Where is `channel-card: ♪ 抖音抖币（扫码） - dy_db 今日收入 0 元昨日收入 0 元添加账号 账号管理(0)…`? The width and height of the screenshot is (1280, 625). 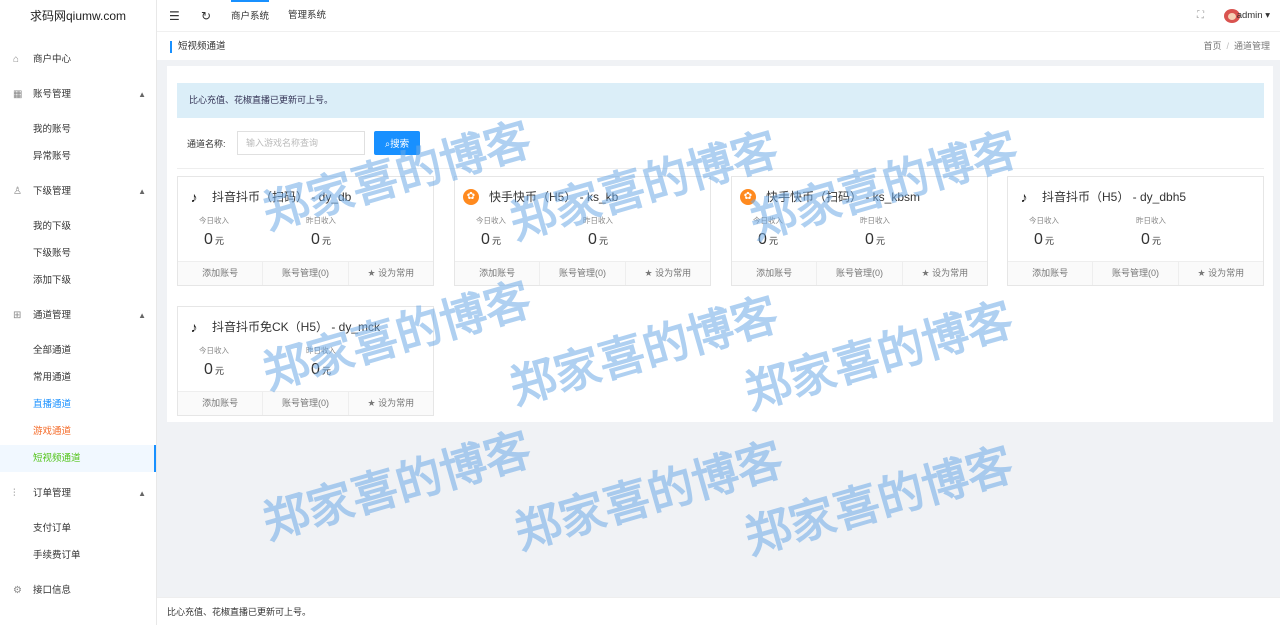 channel-card: ♪ 抖音抖币（扫码） - dy_db 今日收入 0 元昨日收入 0 元添加账号 账号管理(0)… is located at coordinates (305, 231).